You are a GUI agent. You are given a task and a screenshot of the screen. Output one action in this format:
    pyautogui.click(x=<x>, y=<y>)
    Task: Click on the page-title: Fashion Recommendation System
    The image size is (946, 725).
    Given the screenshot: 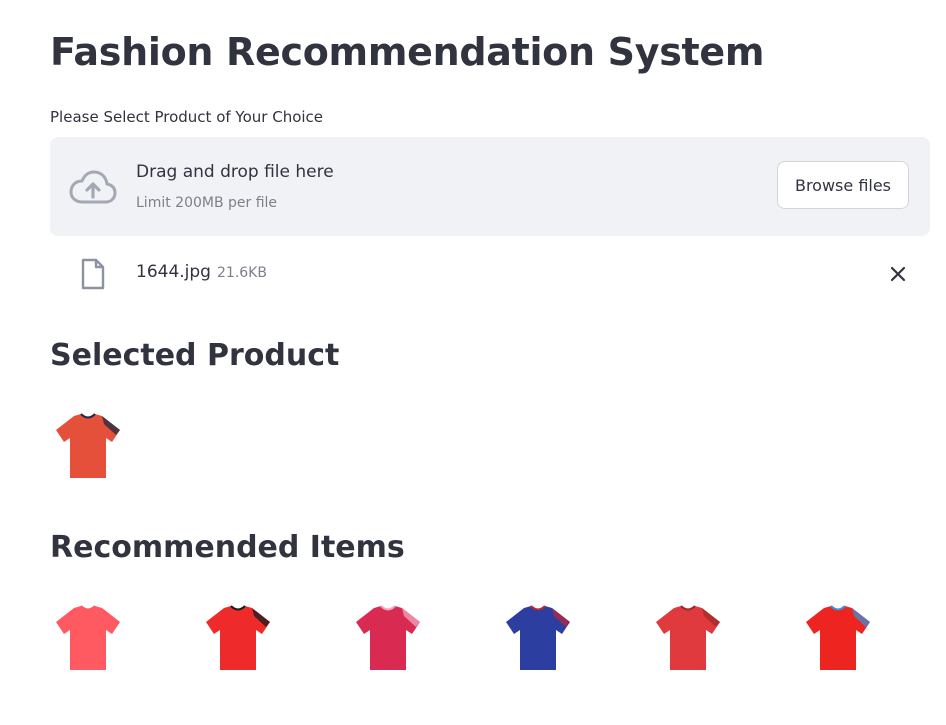 What is the action you would take?
    pyautogui.click(x=407, y=52)
    